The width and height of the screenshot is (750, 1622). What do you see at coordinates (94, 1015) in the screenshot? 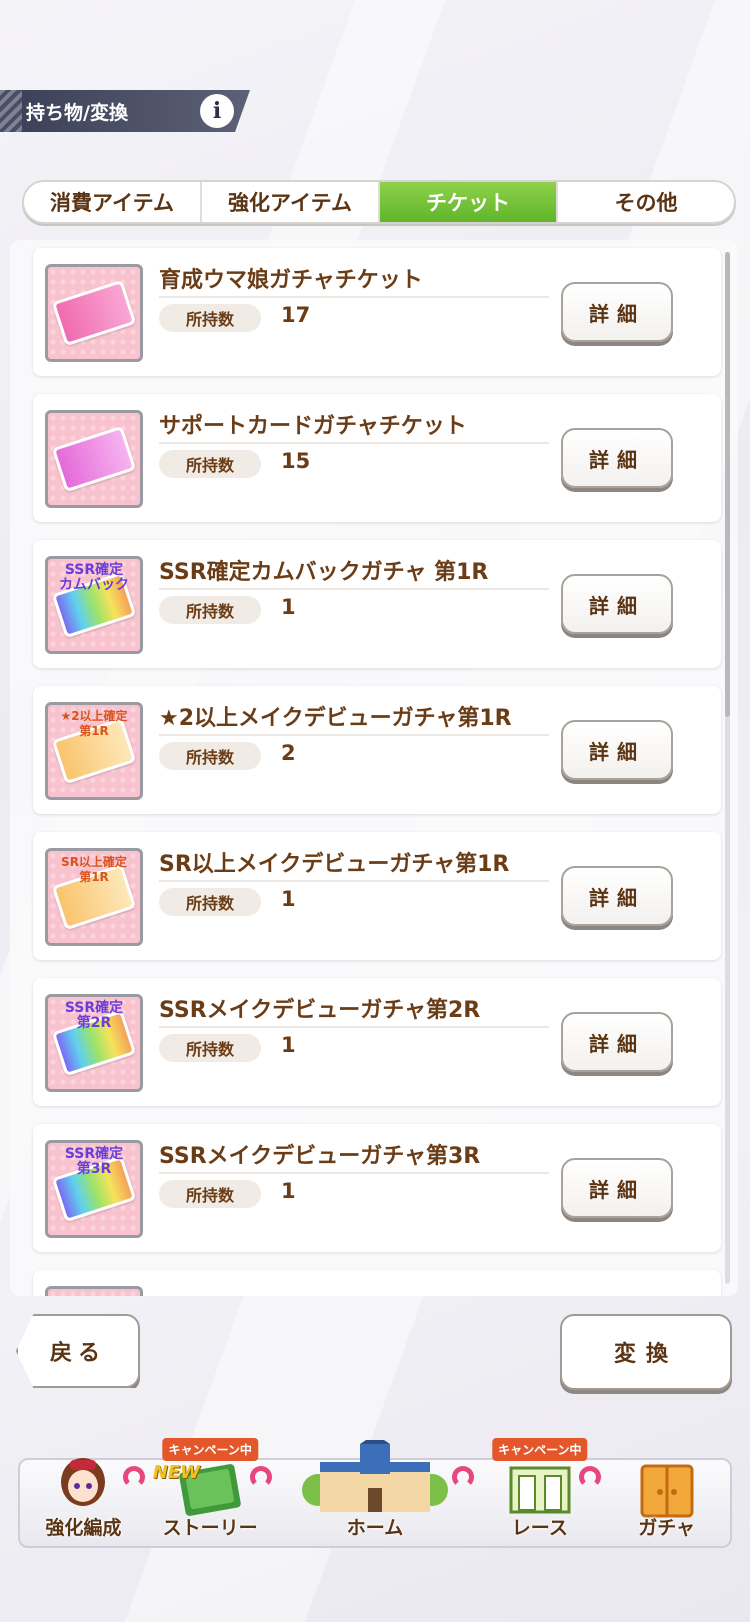
I see `ticket-label: SSR確定 第2R` at bounding box center [94, 1015].